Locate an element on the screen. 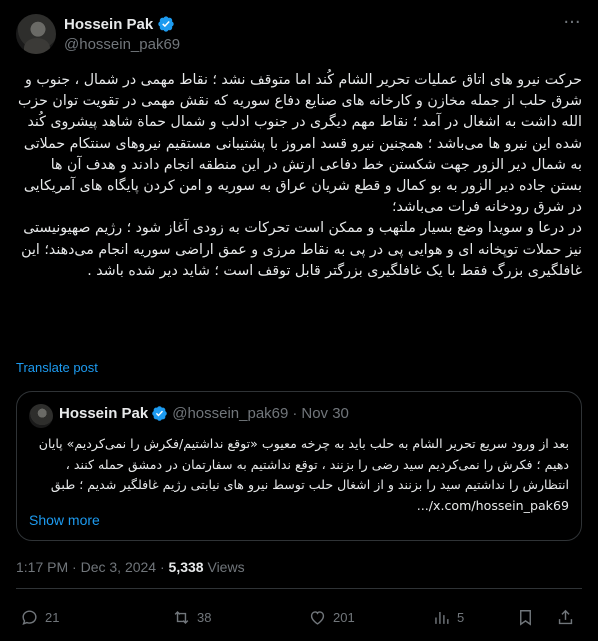 This screenshot has height=641, width=598. repost-count: 38 is located at coordinates (204, 617).